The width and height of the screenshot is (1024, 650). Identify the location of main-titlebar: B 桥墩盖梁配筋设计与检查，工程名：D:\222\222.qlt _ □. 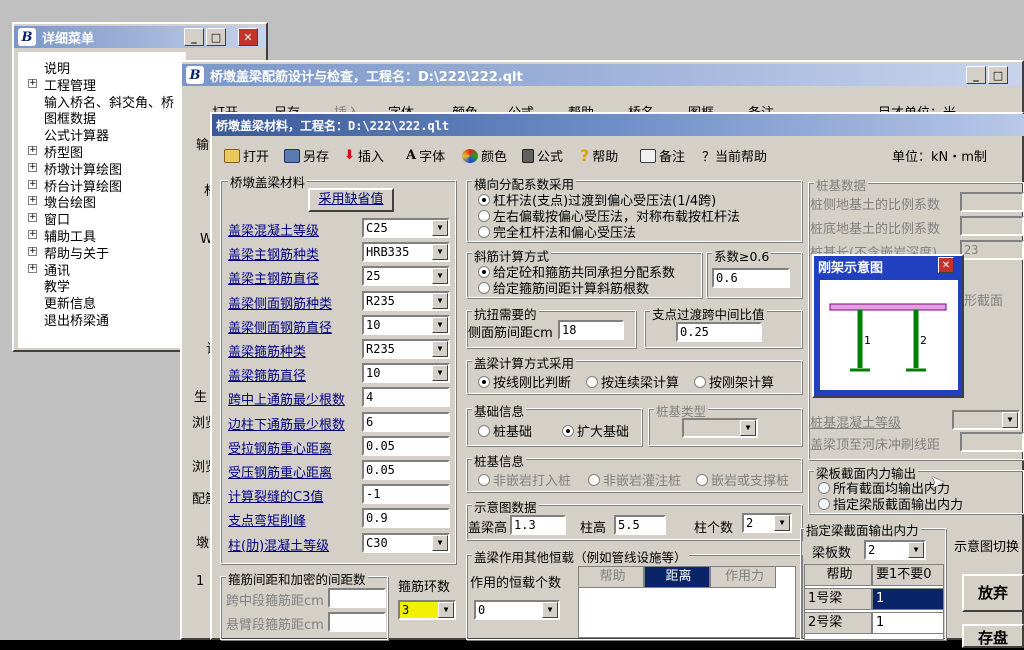
(602, 75).